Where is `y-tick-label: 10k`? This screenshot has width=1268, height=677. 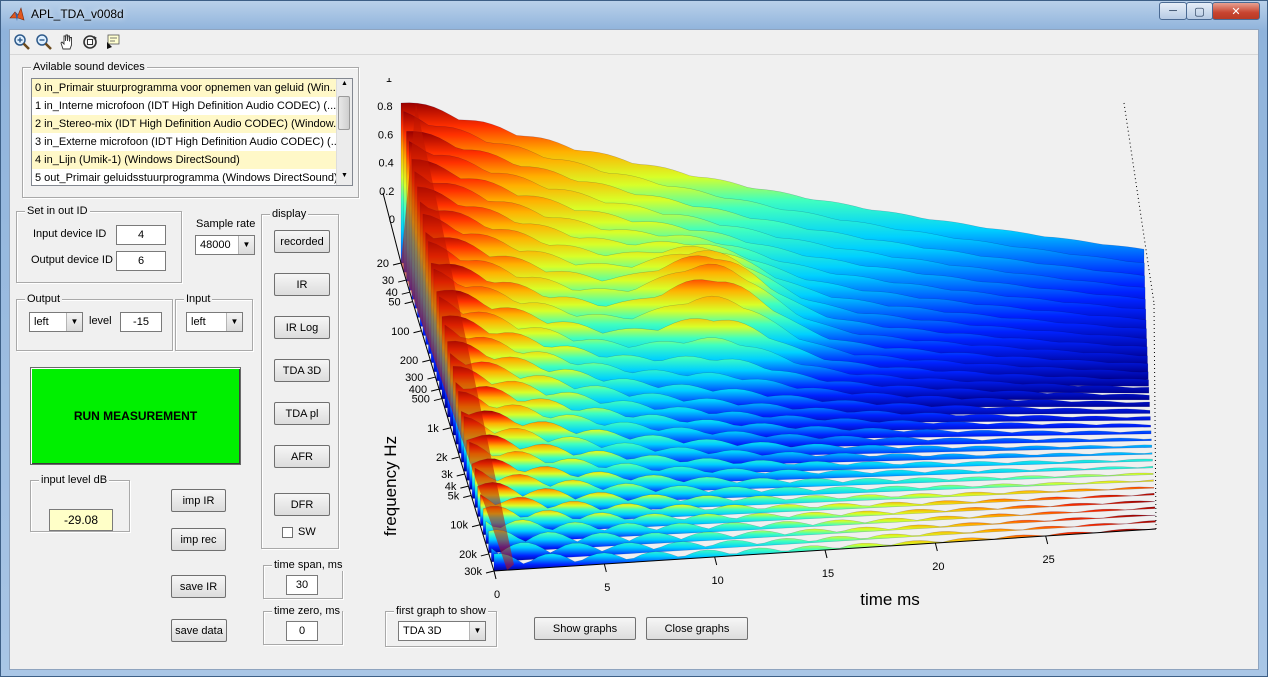
y-tick-label: 10k is located at coordinates (459, 526).